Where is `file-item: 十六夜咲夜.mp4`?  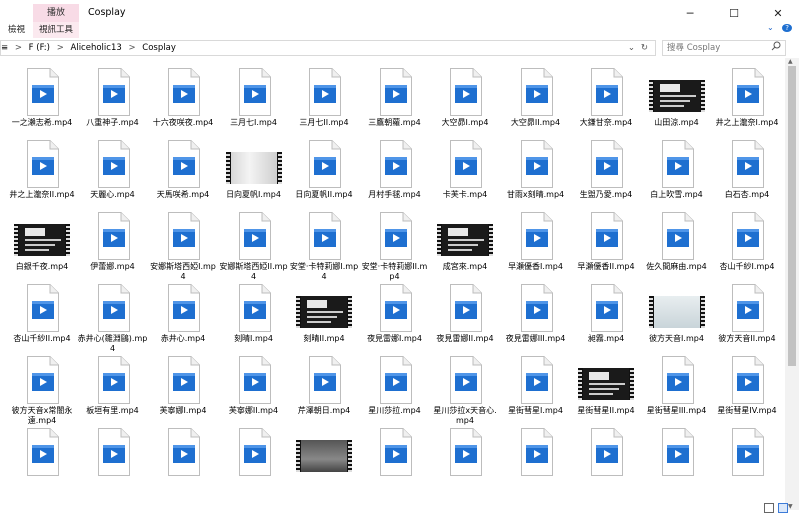 file-item: 十六夜咲夜.mp4 is located at coordinates (183, 104).